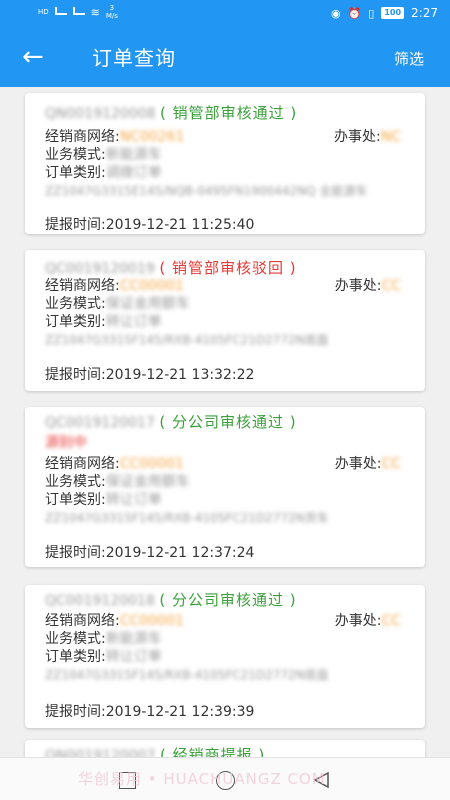  Describe the element at coordinates (60, 12) in the screenshot. I see `signal-icon` at that location.